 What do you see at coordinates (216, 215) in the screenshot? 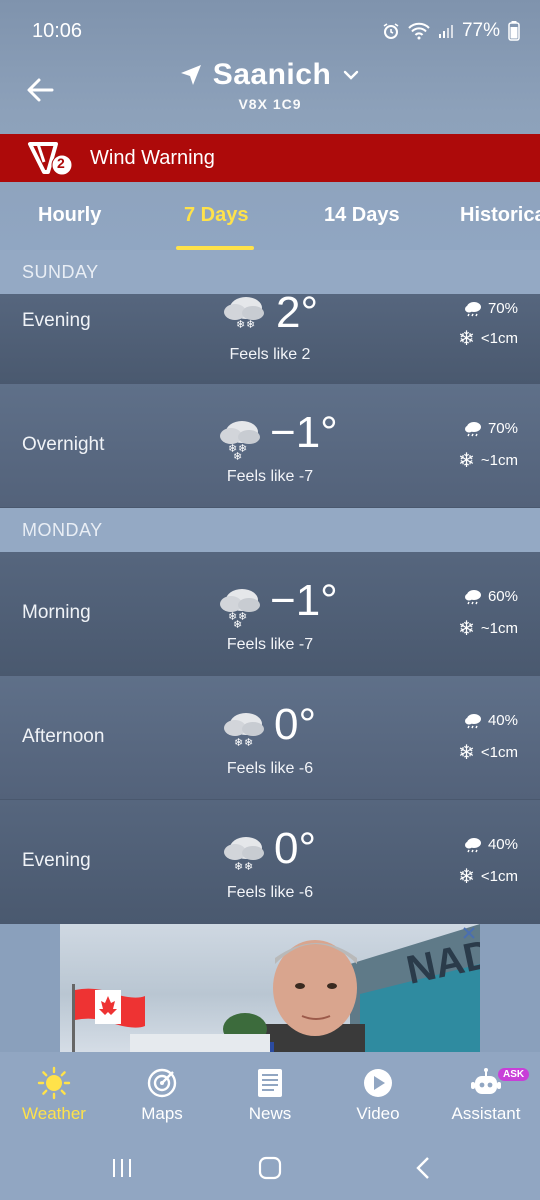
I see `tab-7-days: 7 Days` at bounding box center [216, 215].